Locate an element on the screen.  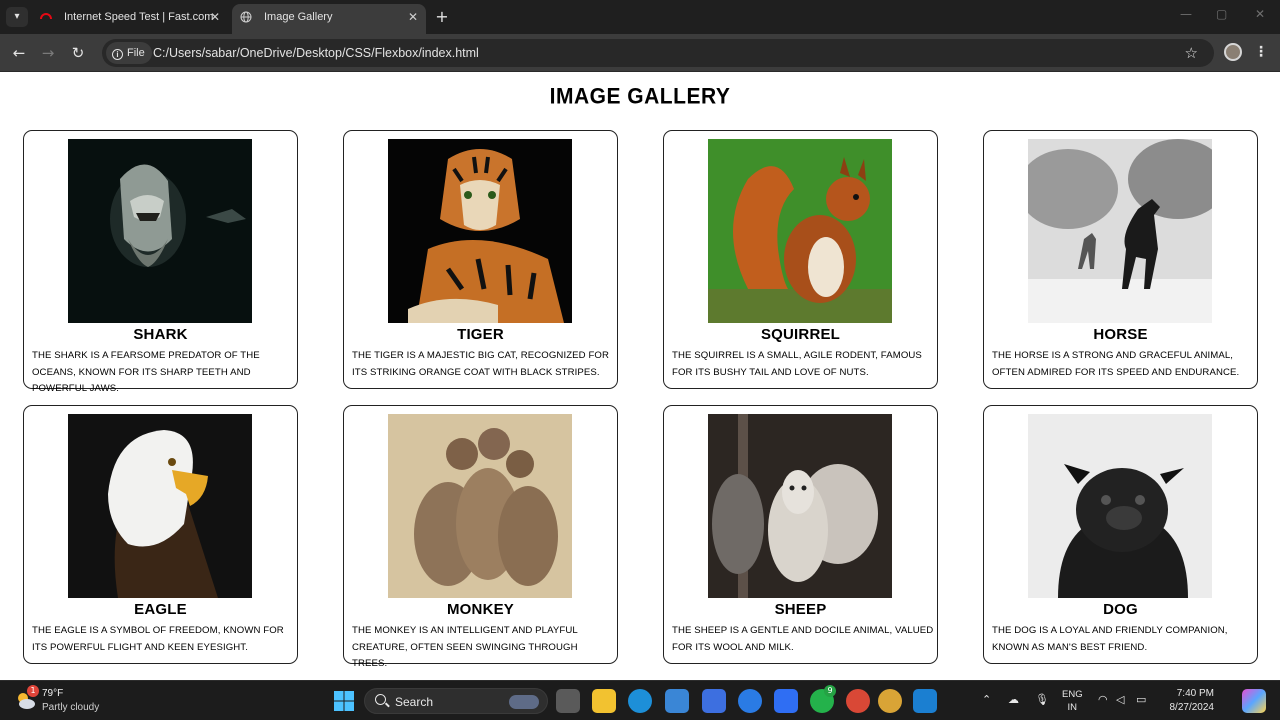
eagle-image is located at coordinates (160, 506).